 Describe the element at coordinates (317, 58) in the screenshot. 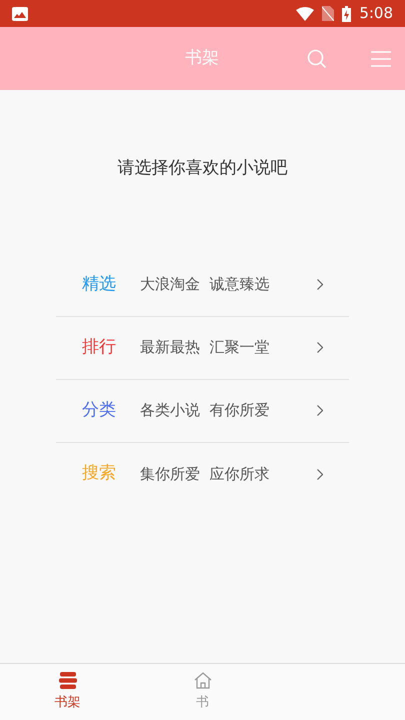

I see `search-icon` at that location.